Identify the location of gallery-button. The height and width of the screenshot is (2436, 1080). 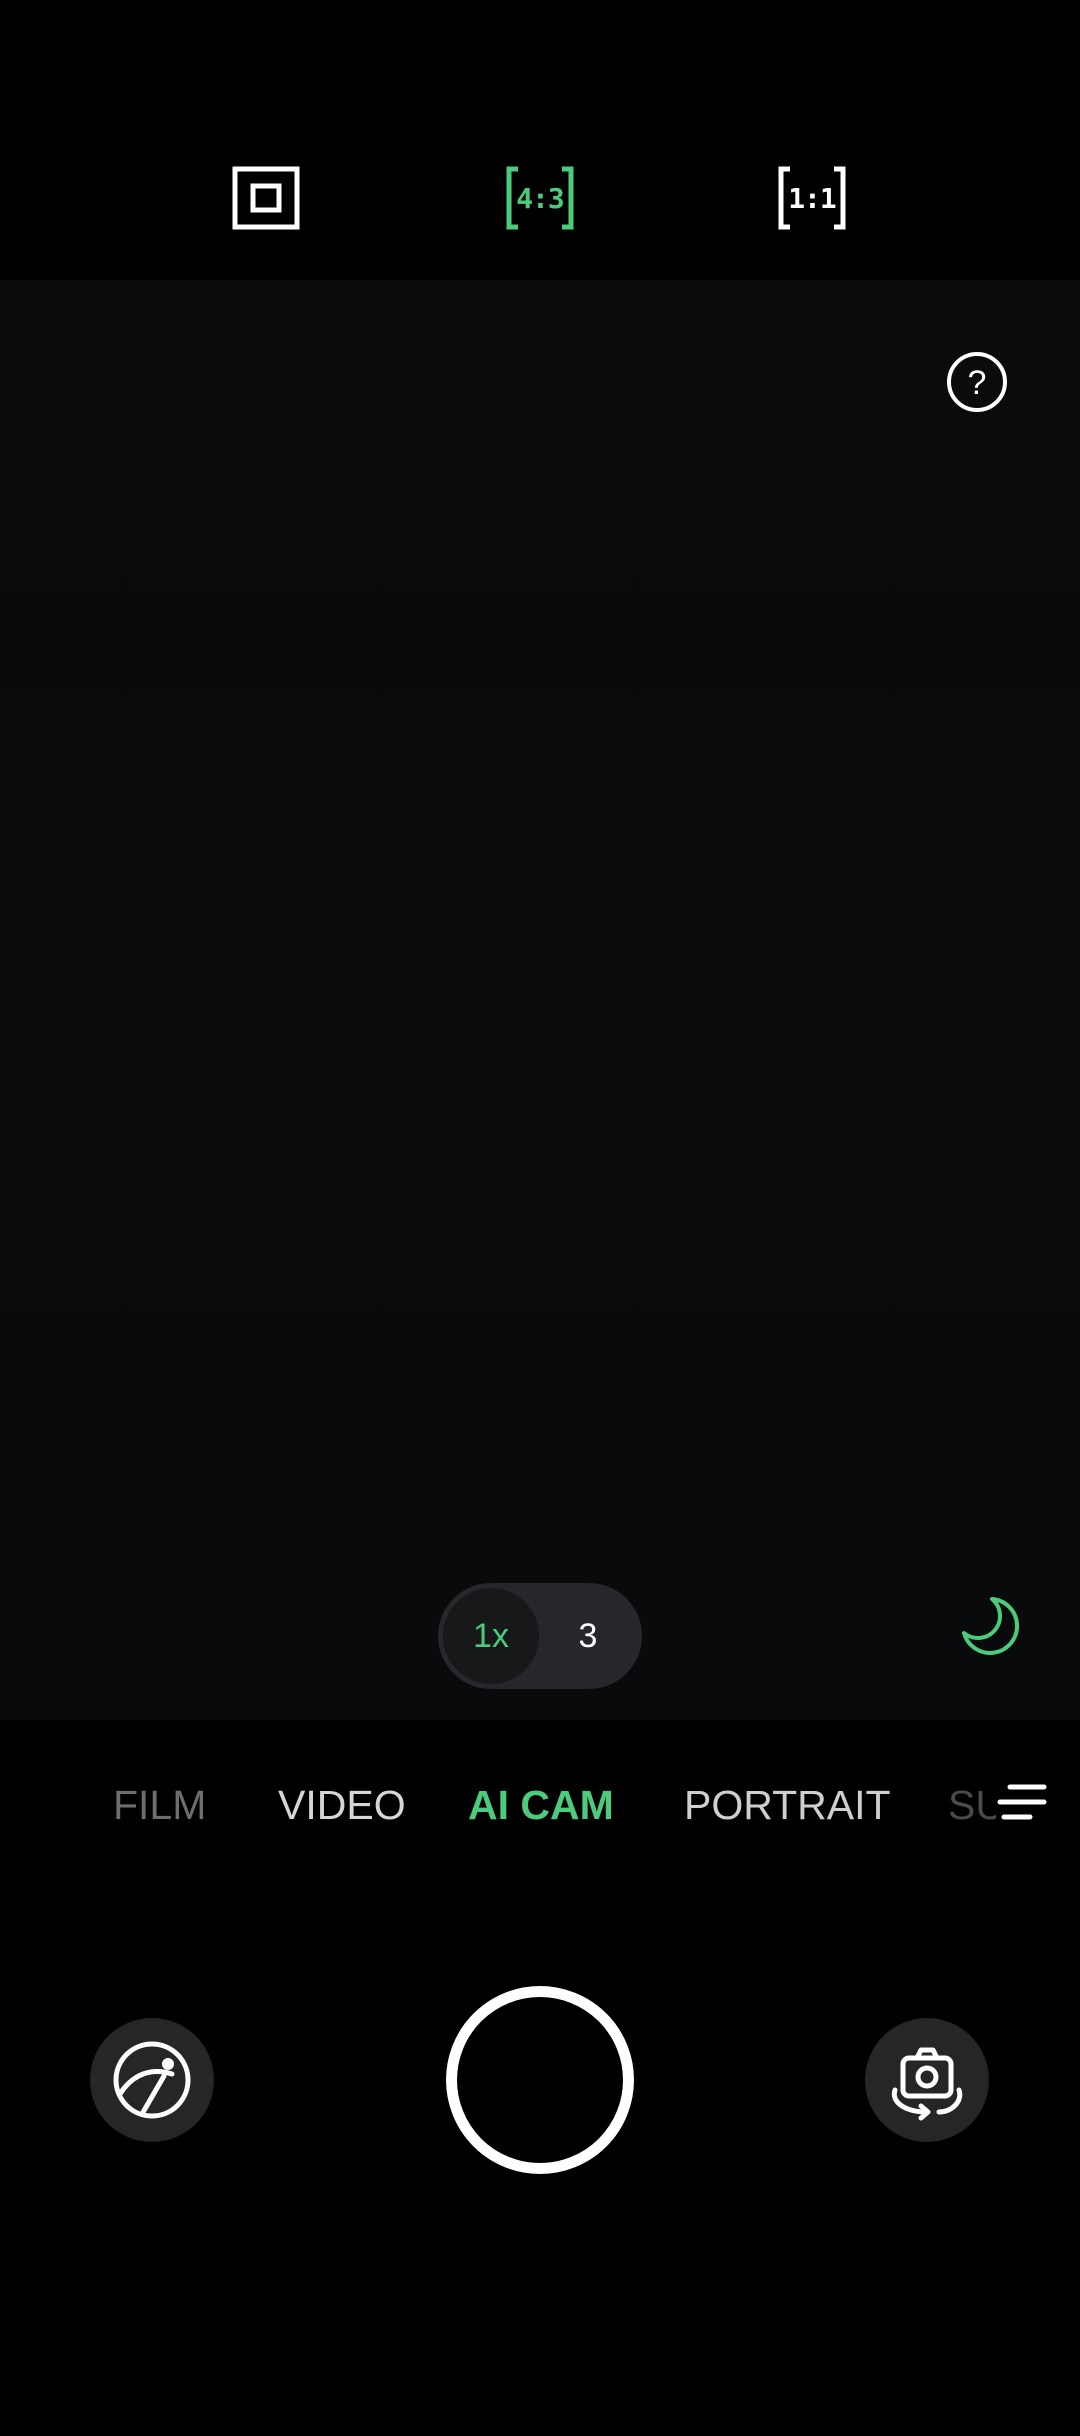
(152, 2080).